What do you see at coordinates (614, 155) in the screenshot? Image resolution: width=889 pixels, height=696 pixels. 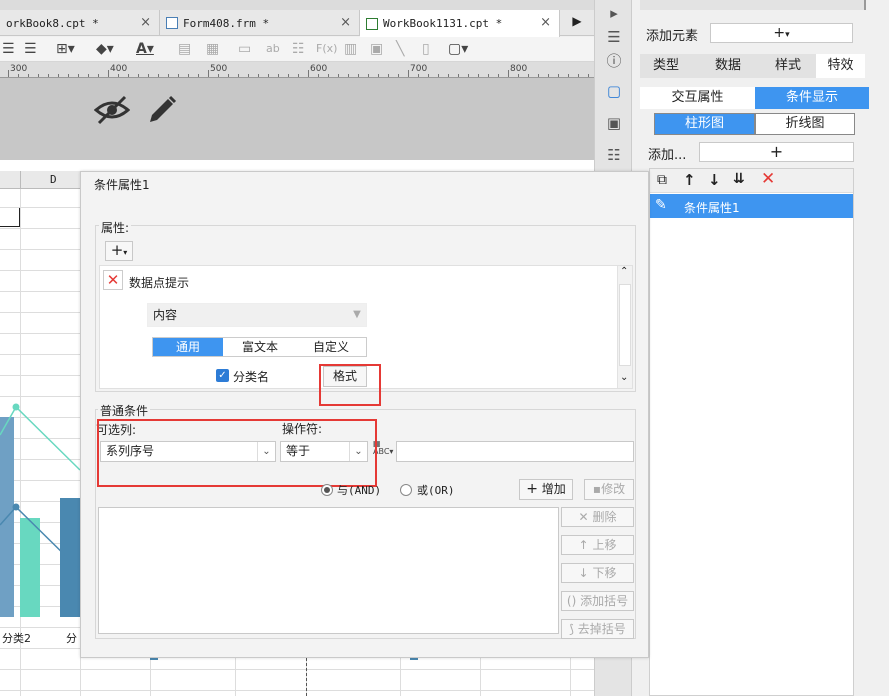 I see `layer-icon: ☷` at bounding box center [614, 155].